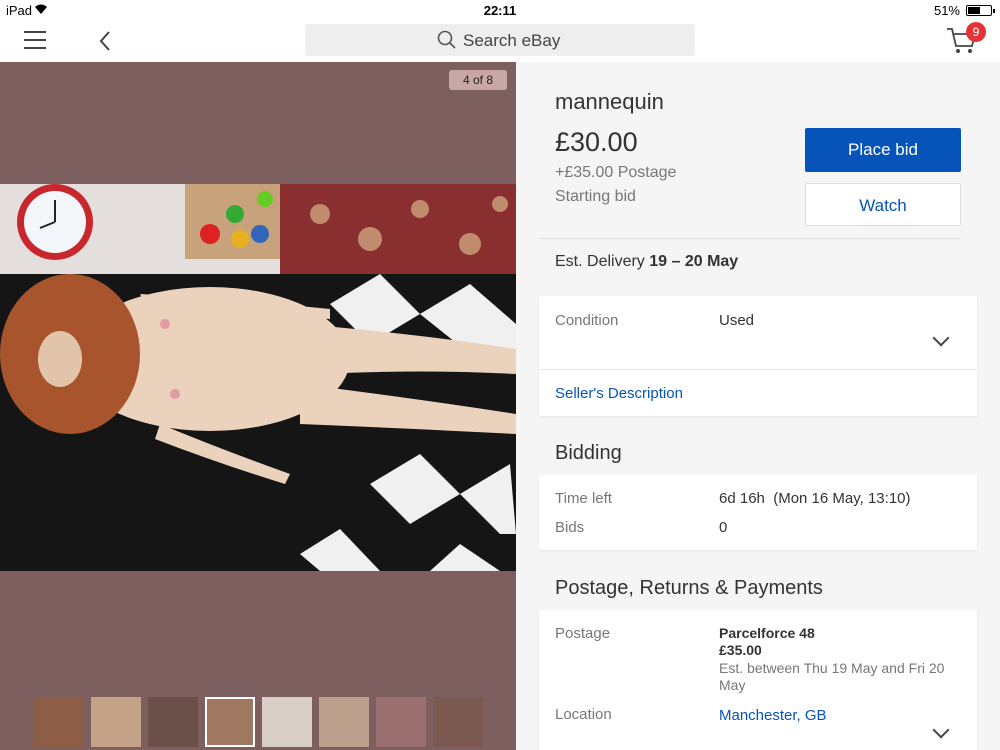 The height and width of the screenshot is (750, 1000). I want to click on search-bar: Search eBay, so click(500, 40).